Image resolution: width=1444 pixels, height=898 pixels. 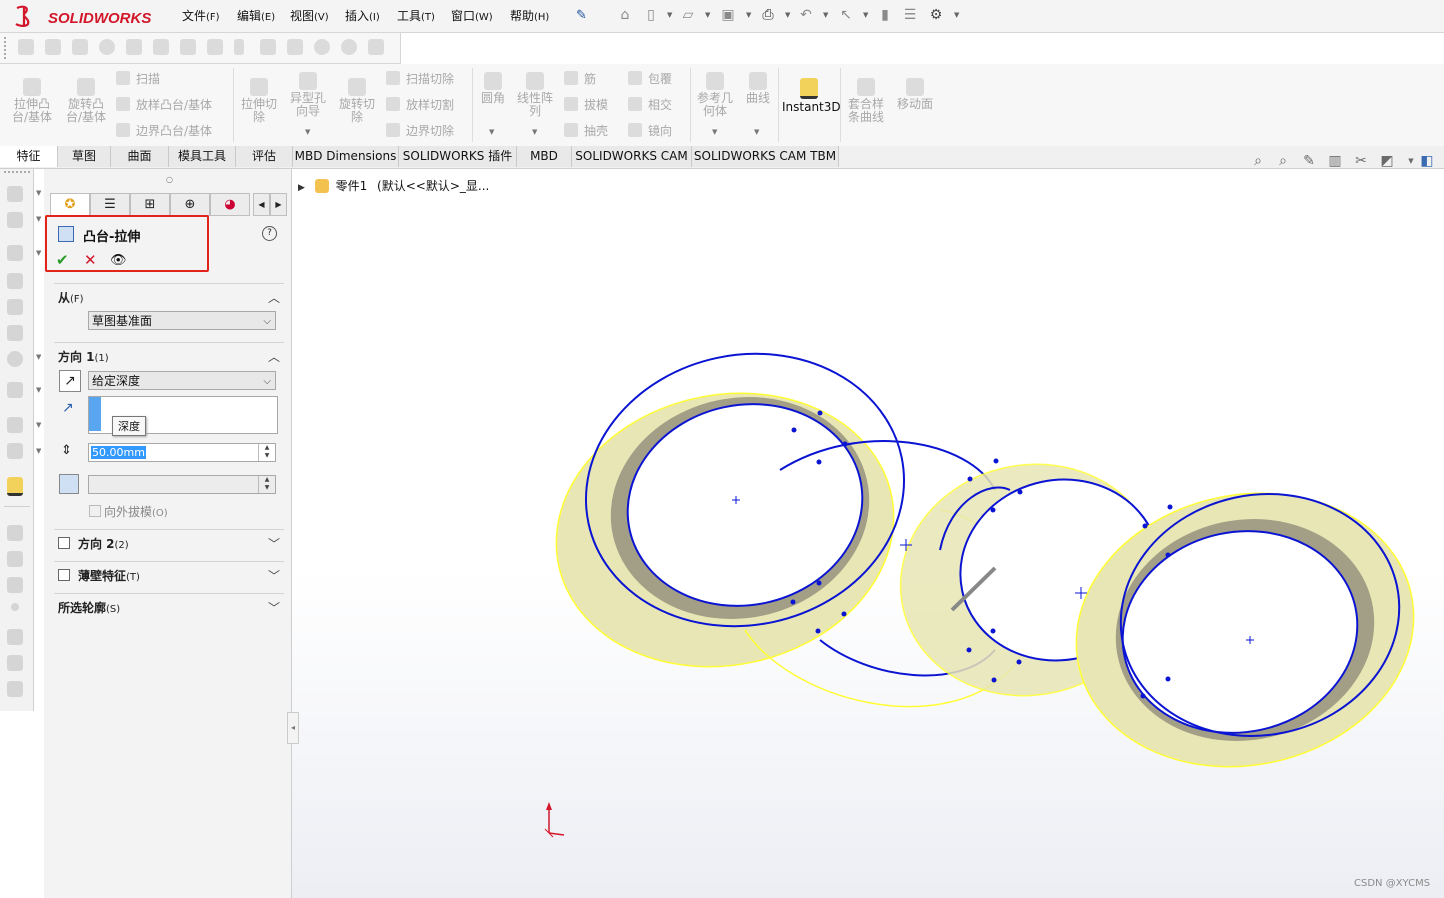 I want to click on scroll-right-button: ▶, so click(x=278, y=204).